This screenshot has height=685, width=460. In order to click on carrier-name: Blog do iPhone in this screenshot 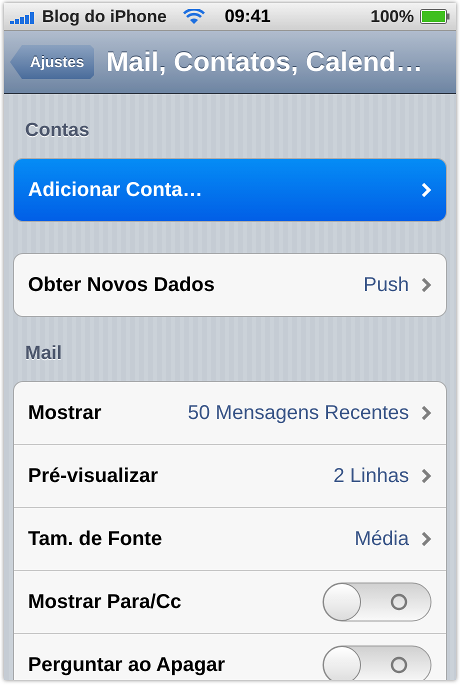, I will do `click(104, 16)`.